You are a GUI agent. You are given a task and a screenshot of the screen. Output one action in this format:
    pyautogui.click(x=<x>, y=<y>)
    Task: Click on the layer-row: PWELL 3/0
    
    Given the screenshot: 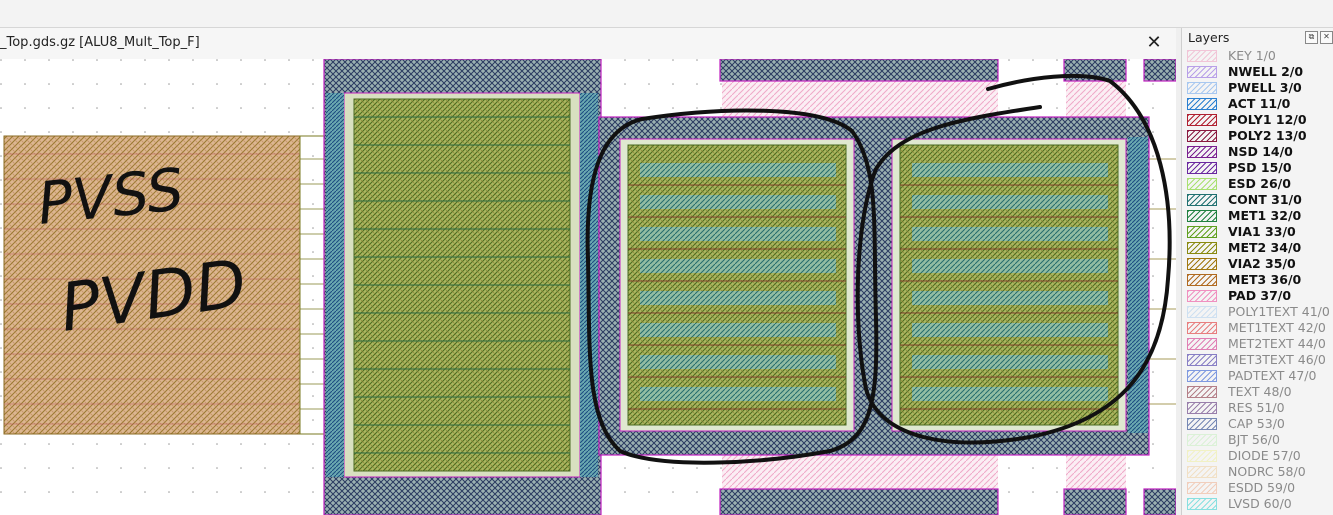 What is the action you would take?
    pyautogui.click(x=1258, y=88)
    